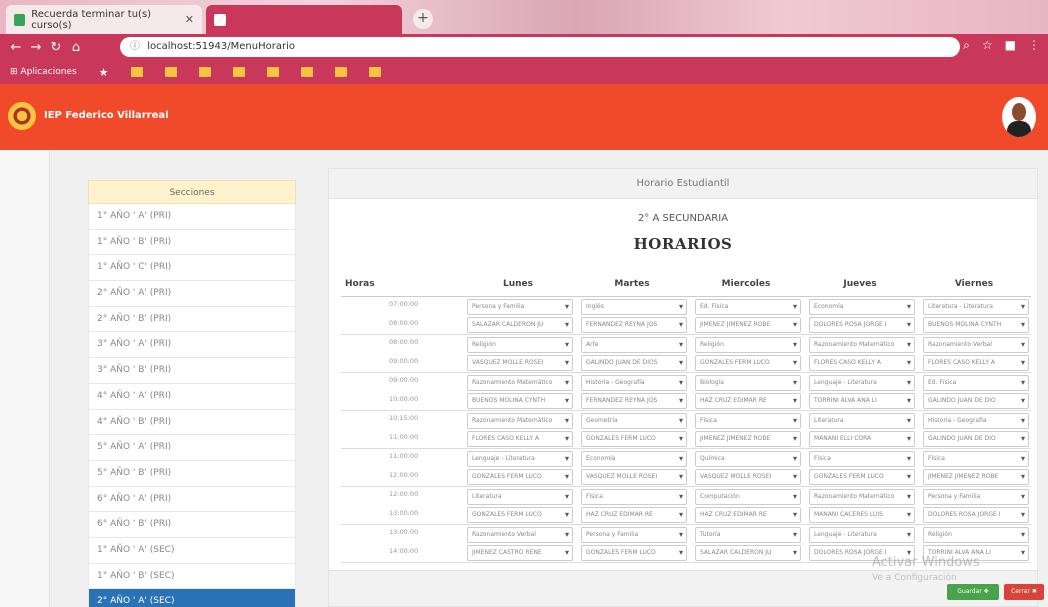 This screenshot has height=607, width=1048. What do you see at coordinates (748, 459) in the screenshot?
I see `course-select: Química` at bounding box center [748, 459].